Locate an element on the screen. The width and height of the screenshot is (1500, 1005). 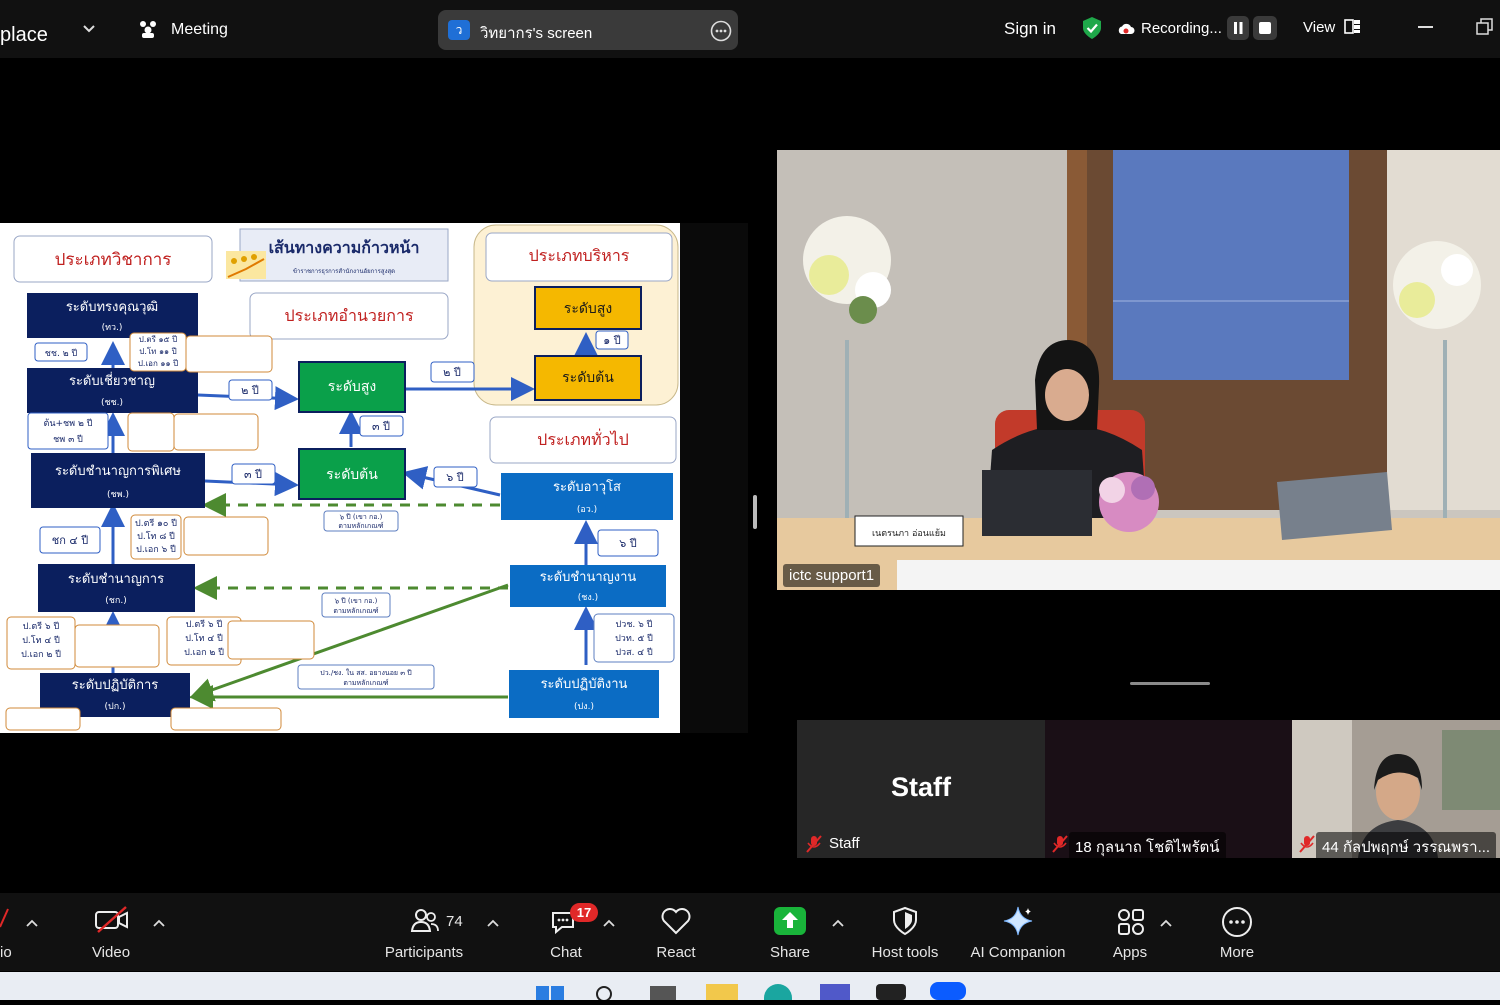
audio-label: io is located at coordinates (6, 952).